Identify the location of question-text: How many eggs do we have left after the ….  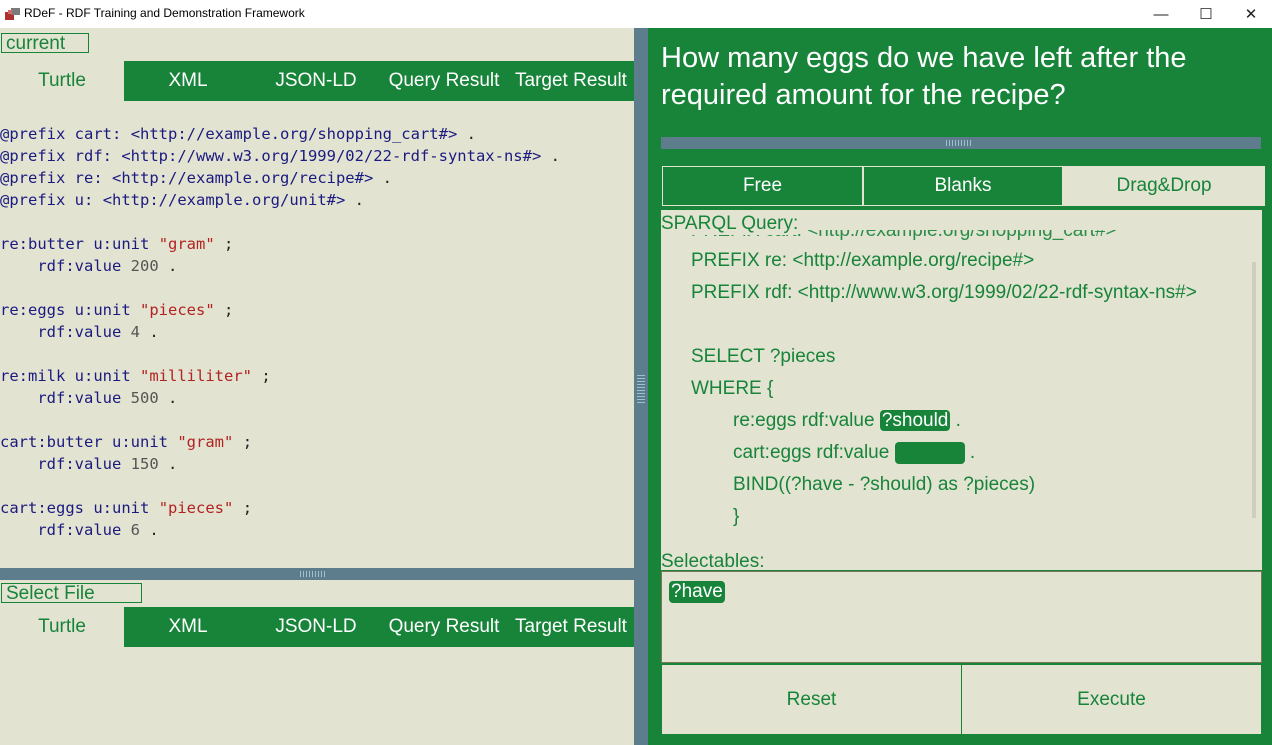
(924, 76).